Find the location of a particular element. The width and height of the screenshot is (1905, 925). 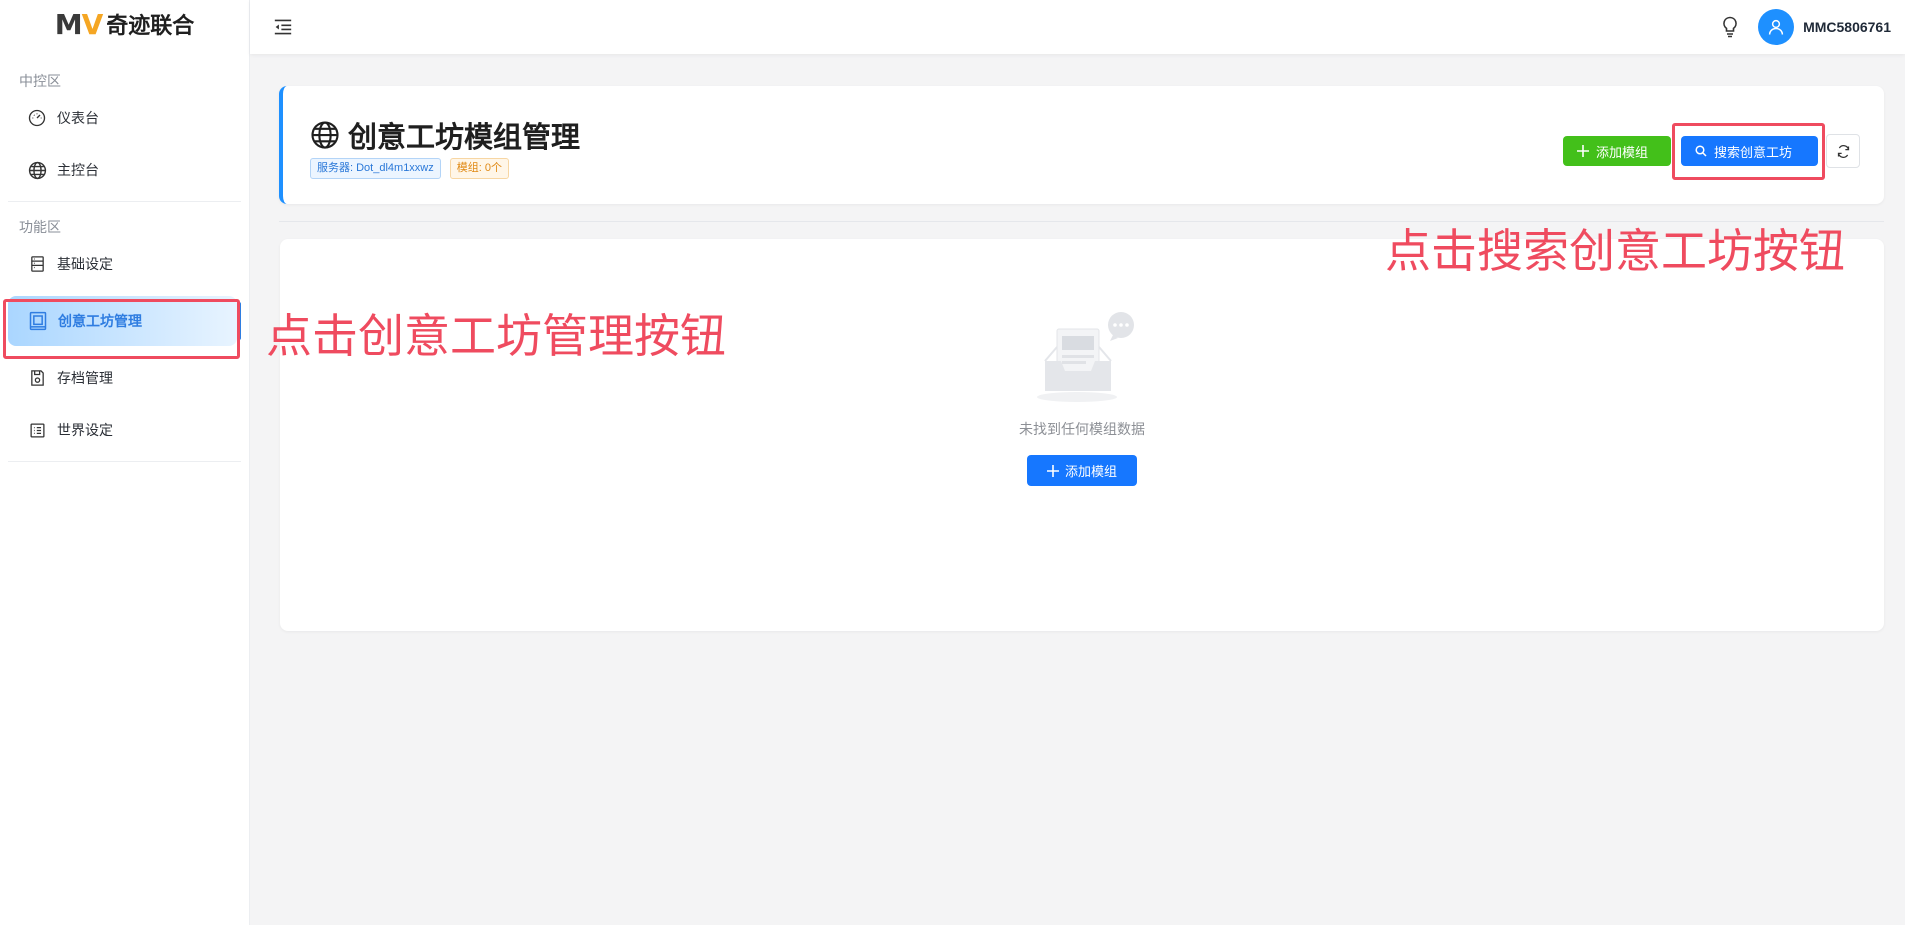

logo-text: 奇迹联合 is located at coordinates (150, 26).